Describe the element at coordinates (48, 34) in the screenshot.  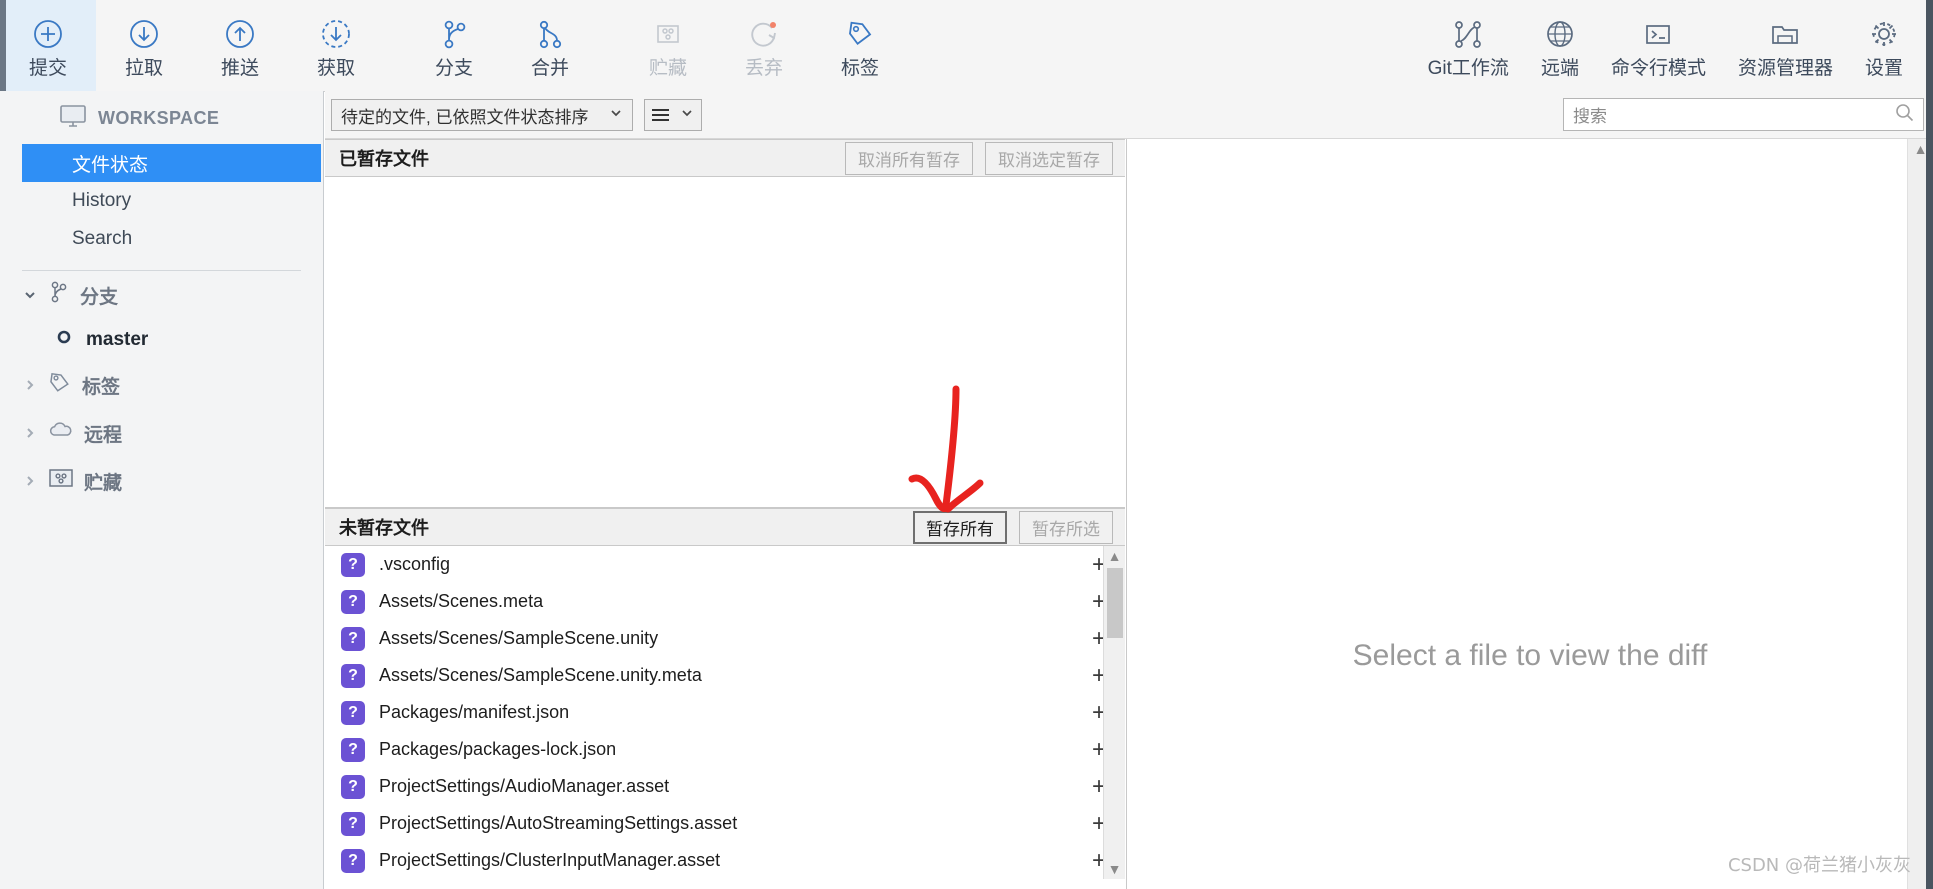
I see `commit-plus-circle-icon` at that location.